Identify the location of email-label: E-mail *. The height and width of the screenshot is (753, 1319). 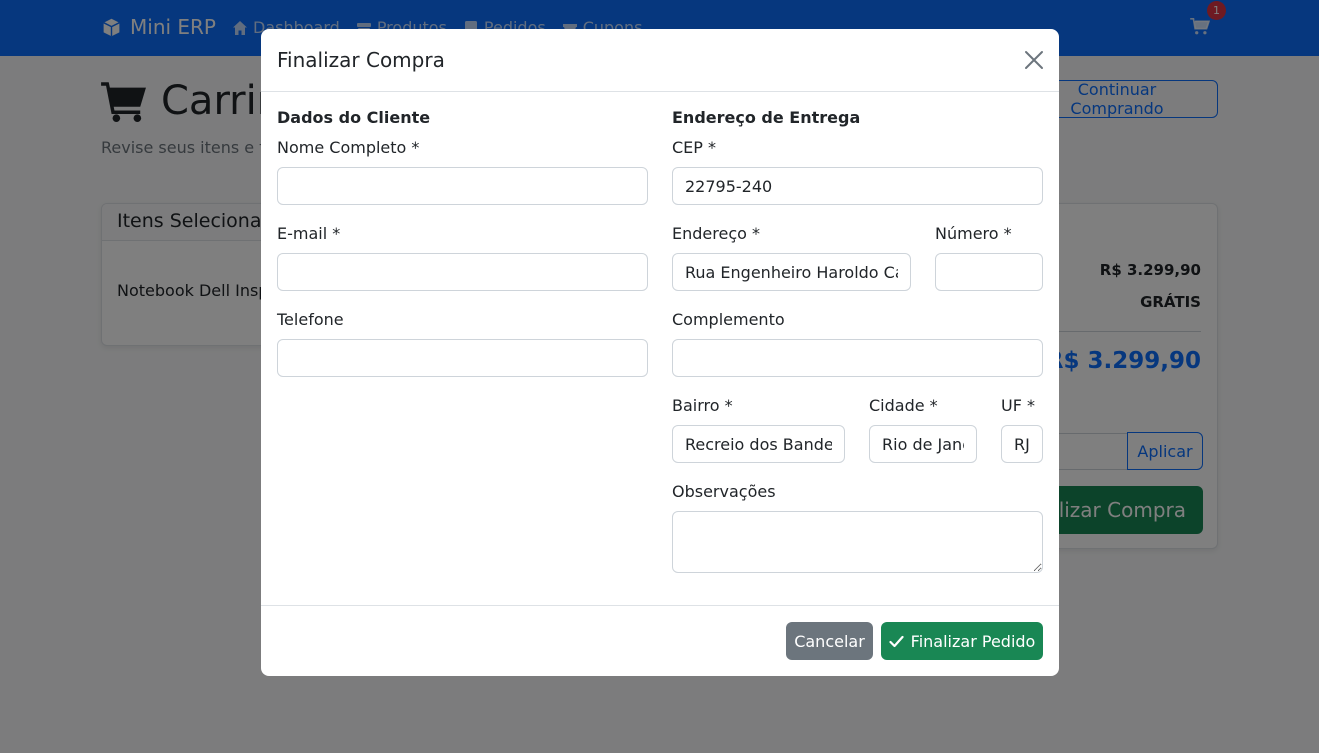
(309, 233).